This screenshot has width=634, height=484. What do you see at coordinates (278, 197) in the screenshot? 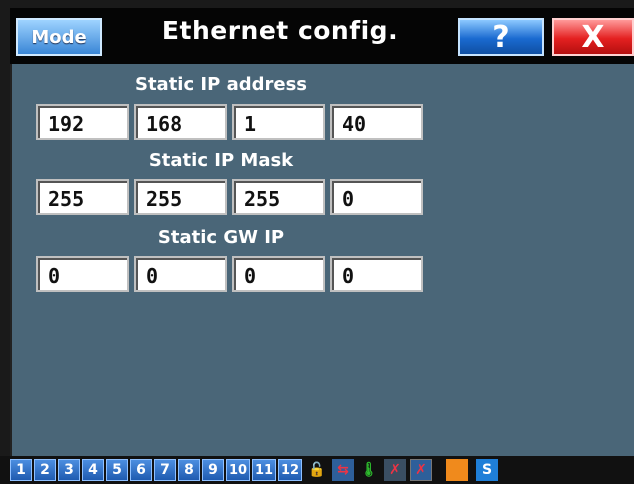
I see `static-mask-octet-3: 255` at bounding box center [278, 197].